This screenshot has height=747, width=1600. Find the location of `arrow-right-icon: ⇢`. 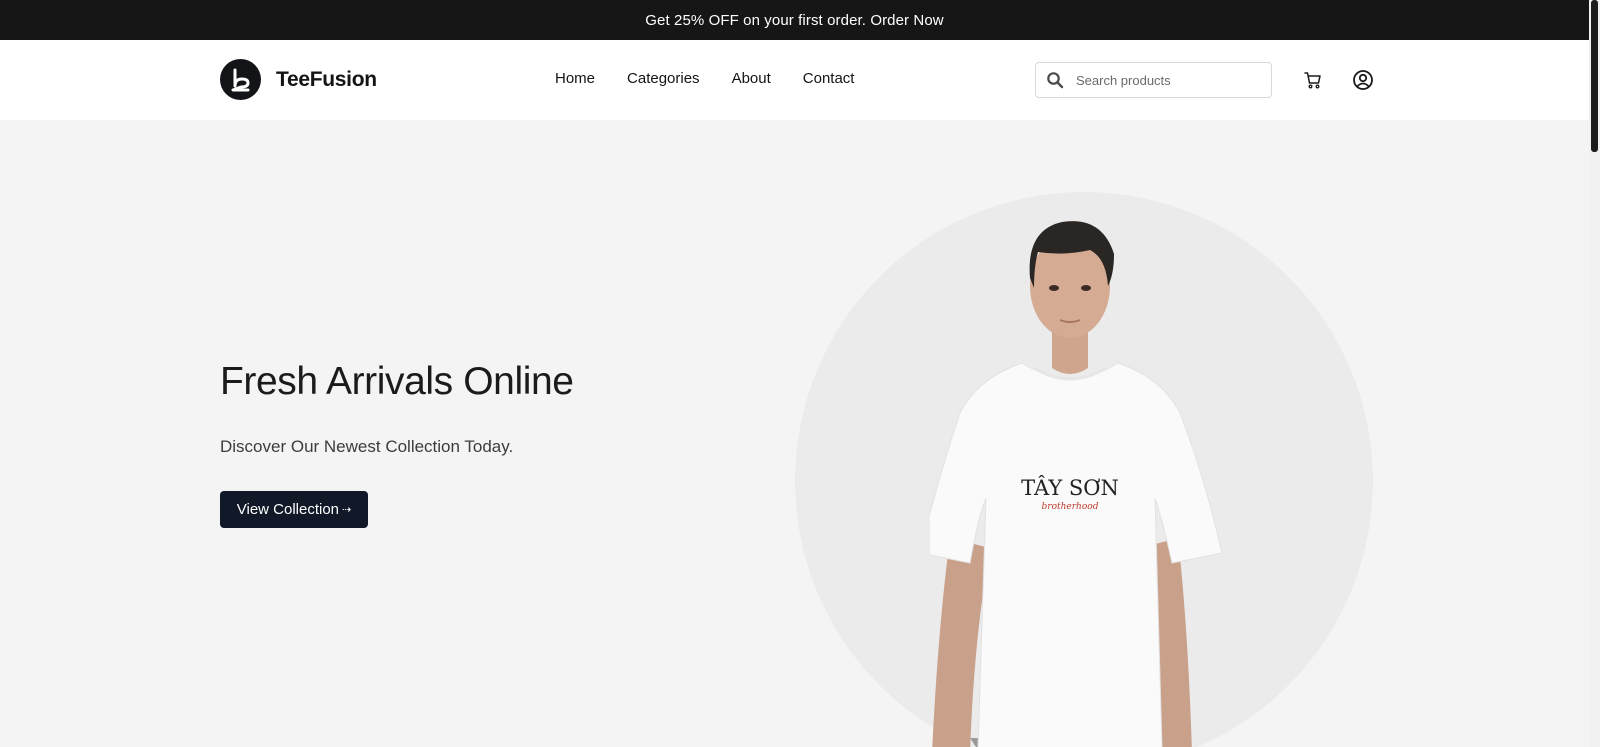

arrow-right-icon: ⇢ is located at coordinates (347, 510).